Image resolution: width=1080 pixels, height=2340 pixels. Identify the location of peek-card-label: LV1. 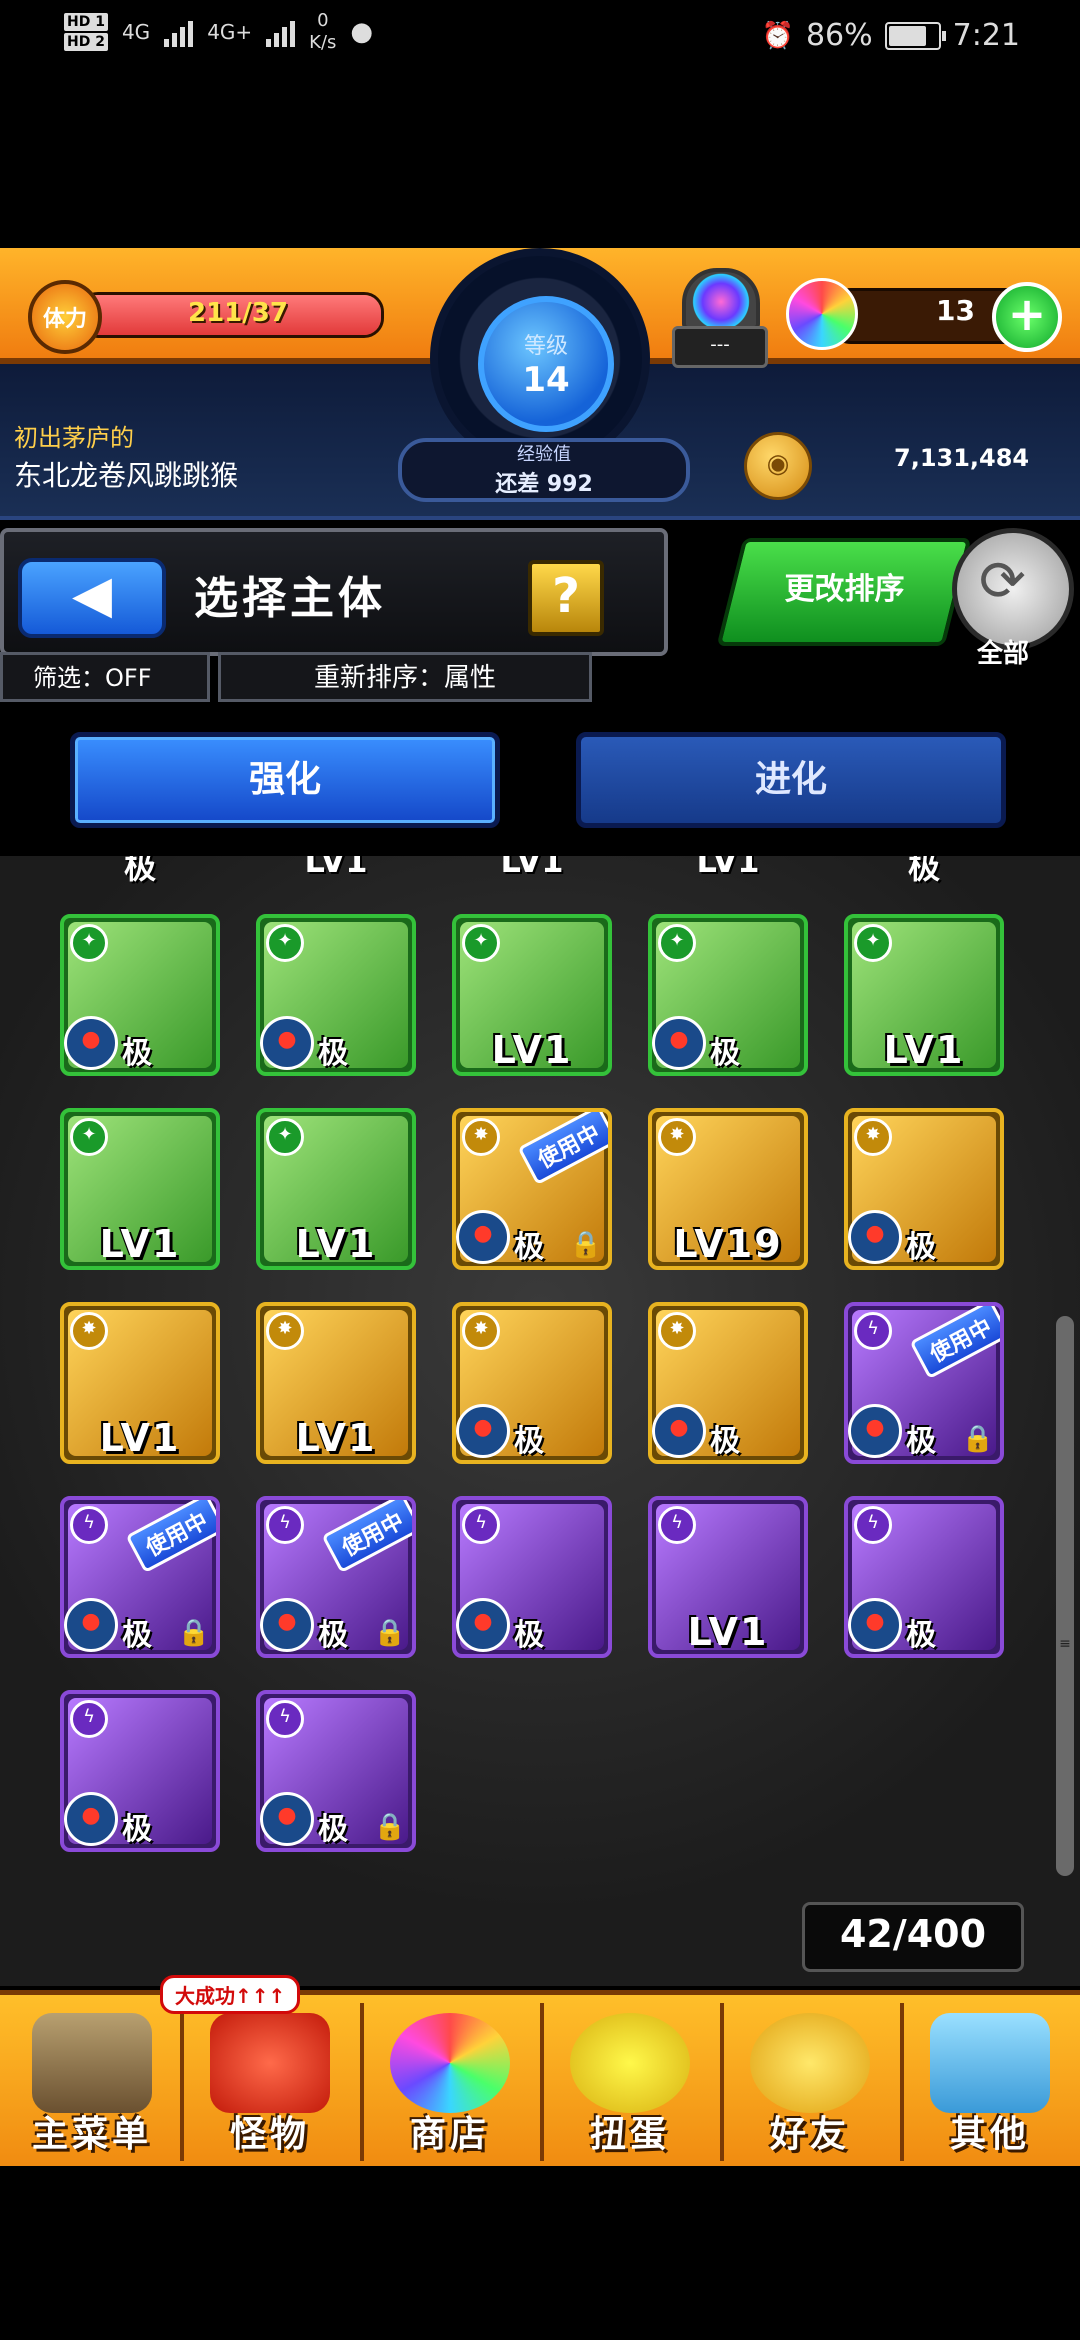
(336, 868).